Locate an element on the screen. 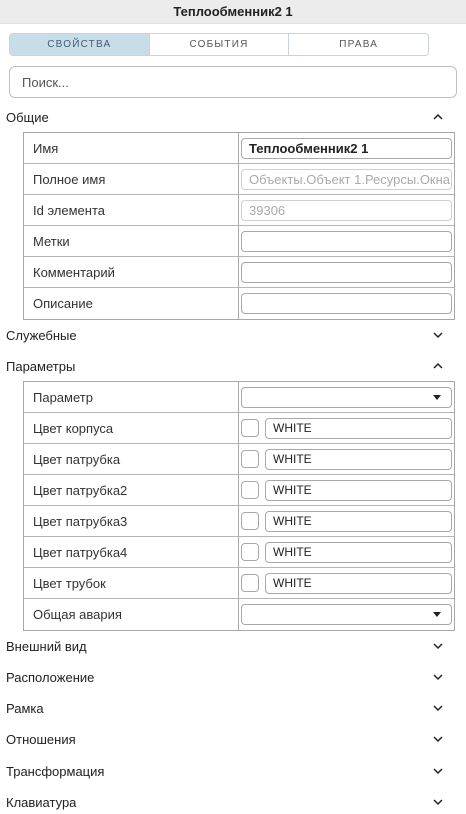 This screenshot has height=814, width=466. table-row: Имя Теплообменник2 1 is located at coordinates (239, 148).